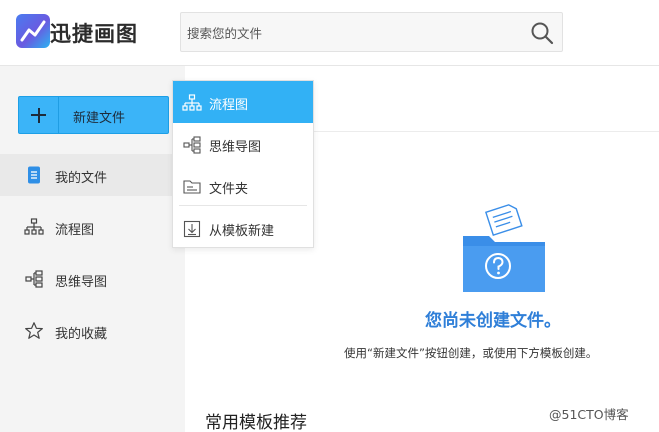 The height and width of the screenshot is (432, 659). Describe the element at coordinates (81, 282) in the screenshot. I see `sidebar-item-label: 思维导图` at that location.